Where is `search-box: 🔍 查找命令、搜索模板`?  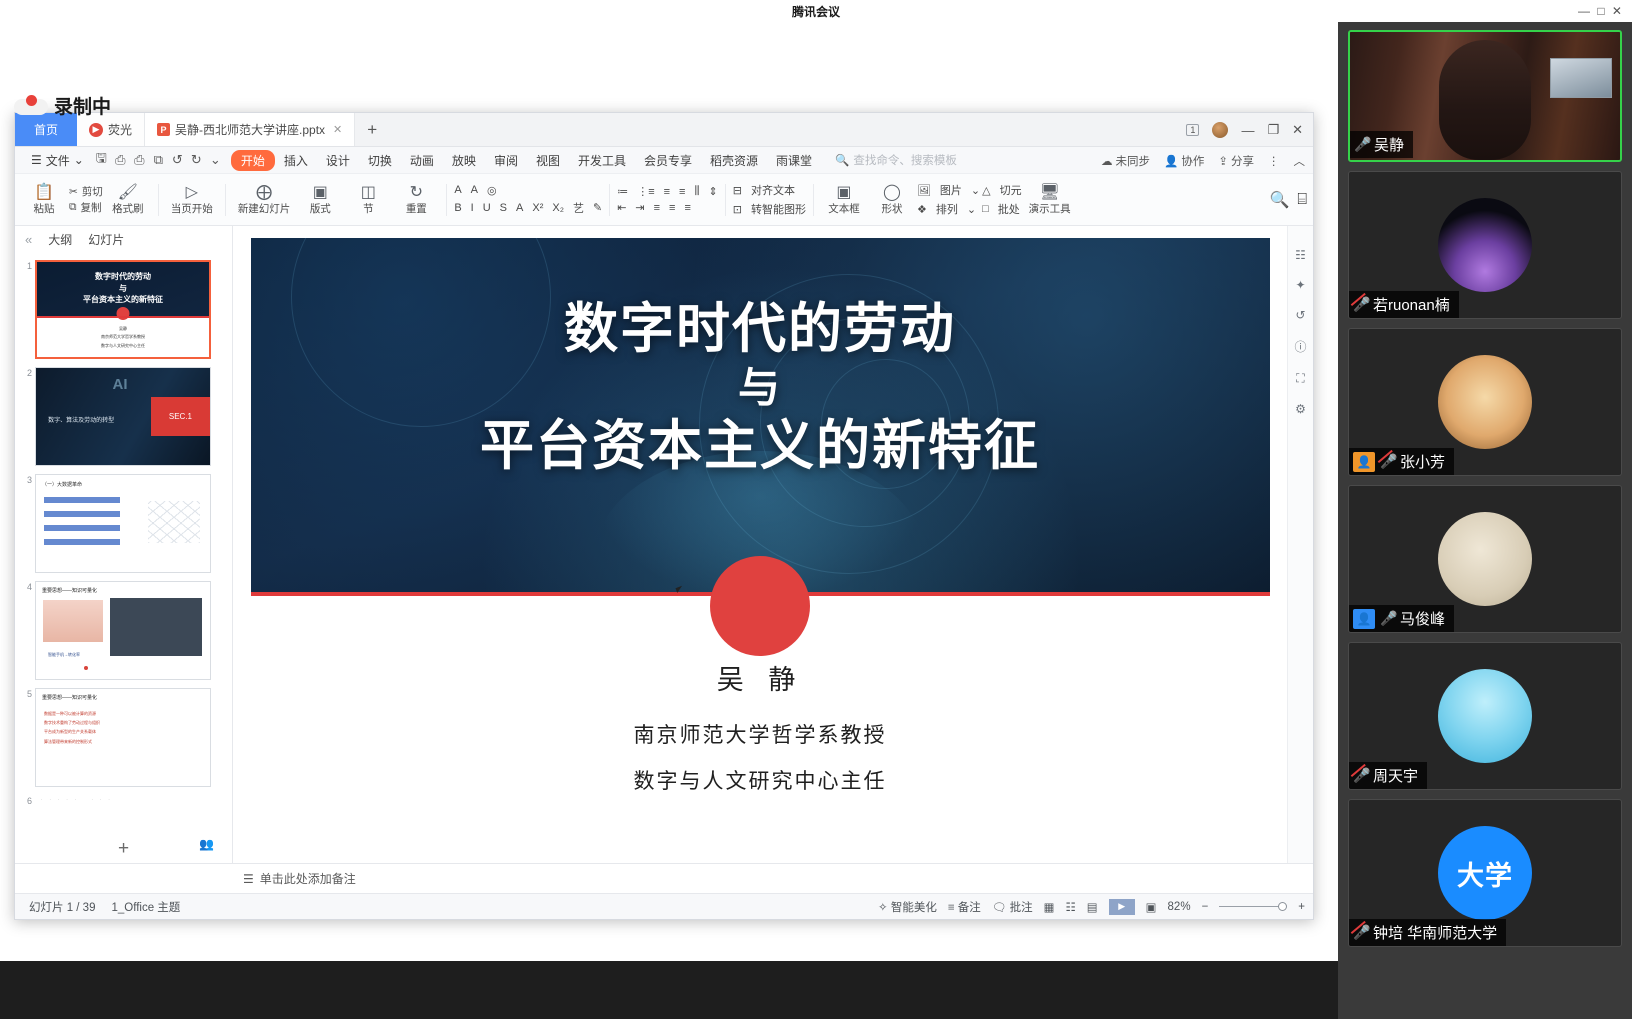 search-box: 🔍 查找命令、搜索模板 is located at coordinates (896, 160).